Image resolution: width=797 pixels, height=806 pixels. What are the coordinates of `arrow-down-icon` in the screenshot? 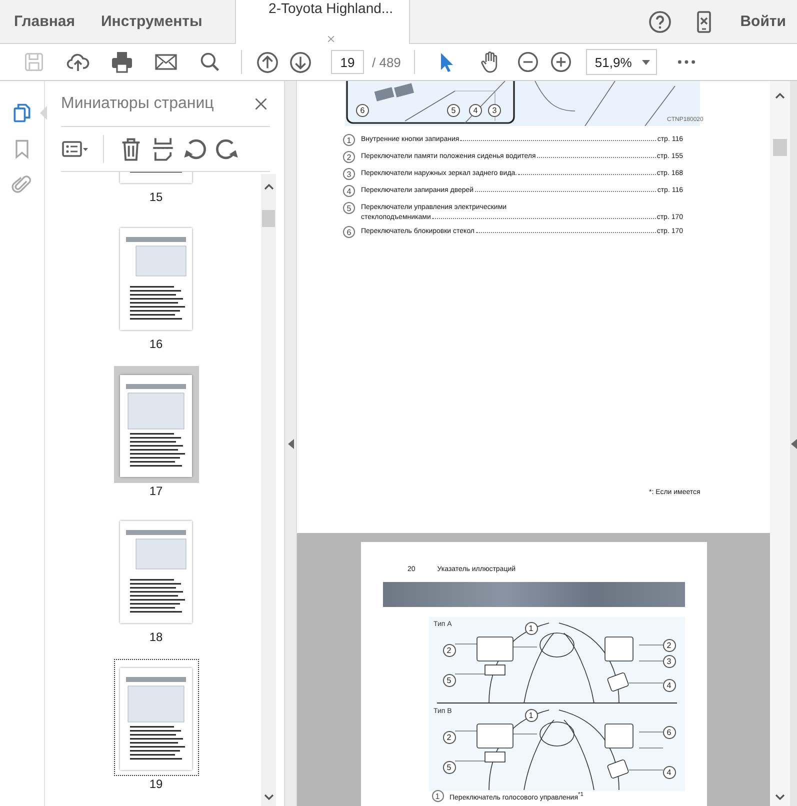 It's located at (300, 62).